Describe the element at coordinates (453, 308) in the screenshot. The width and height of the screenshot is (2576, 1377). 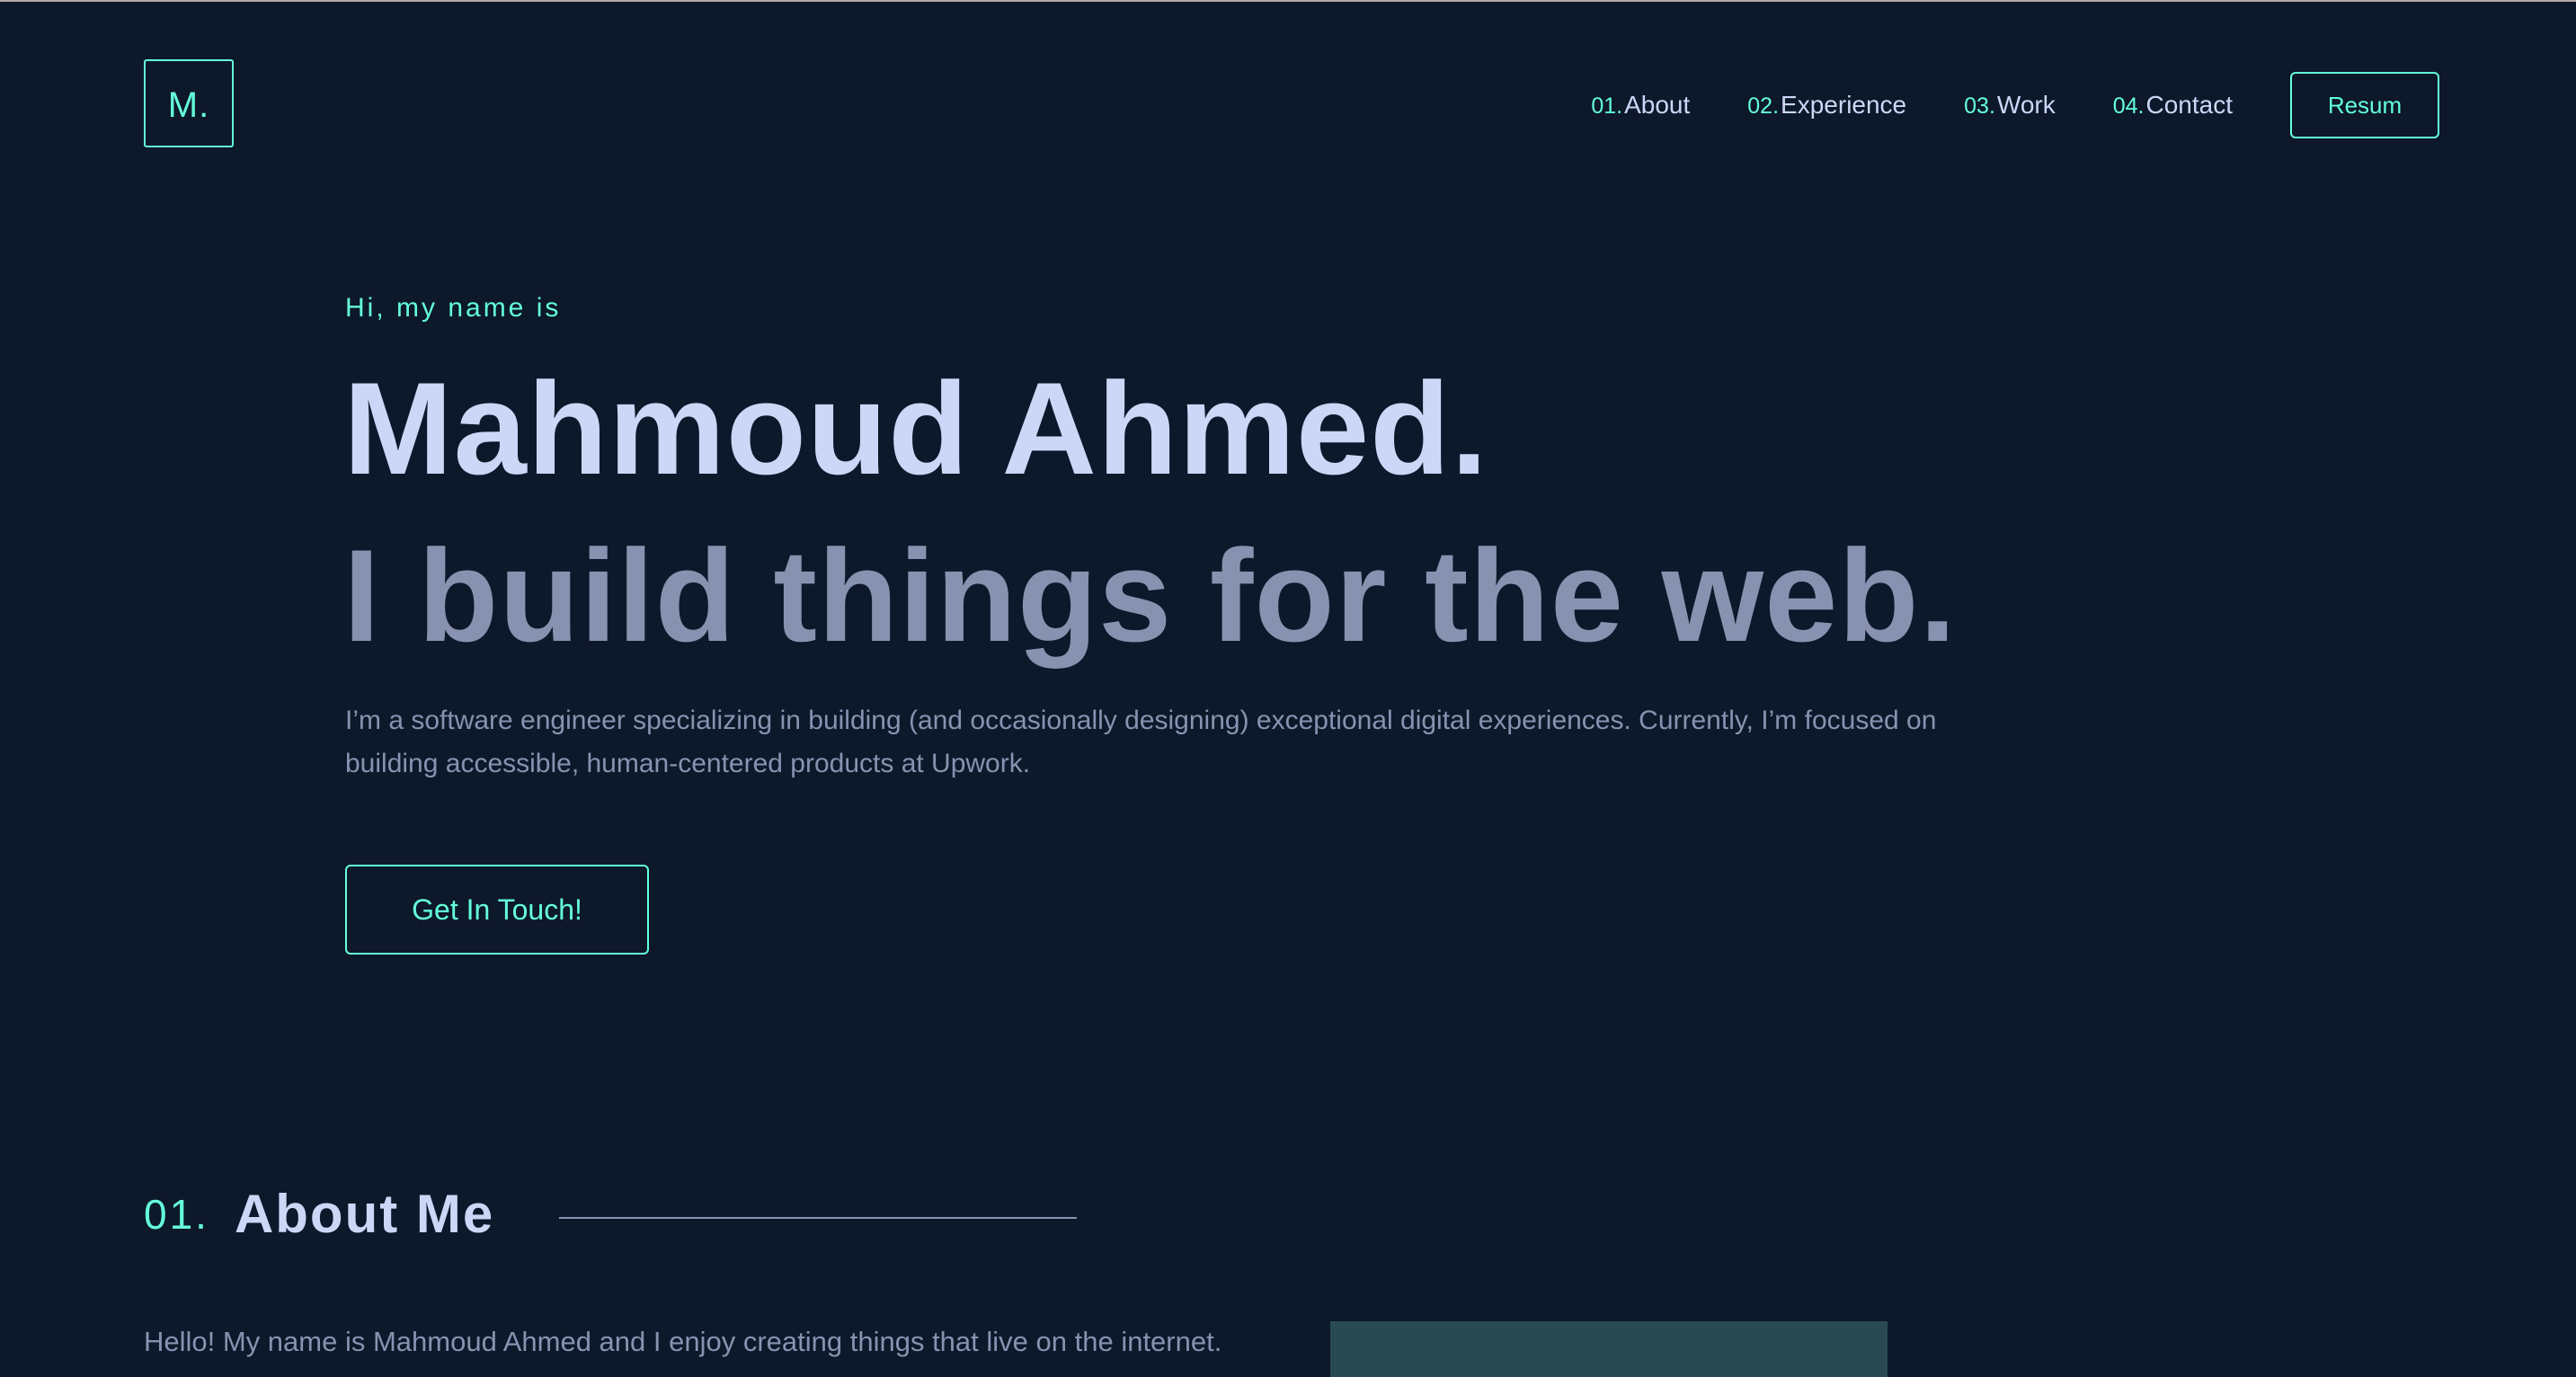
I see `hero-intro: Hi, my name is` at that location.